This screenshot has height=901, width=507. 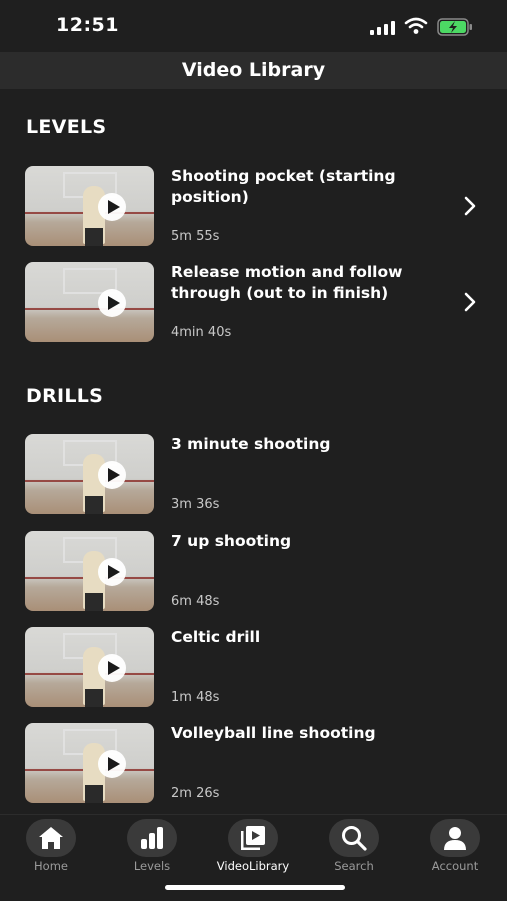 I want to click on video-duration: 3m 36s, so click(x=195, y=504).